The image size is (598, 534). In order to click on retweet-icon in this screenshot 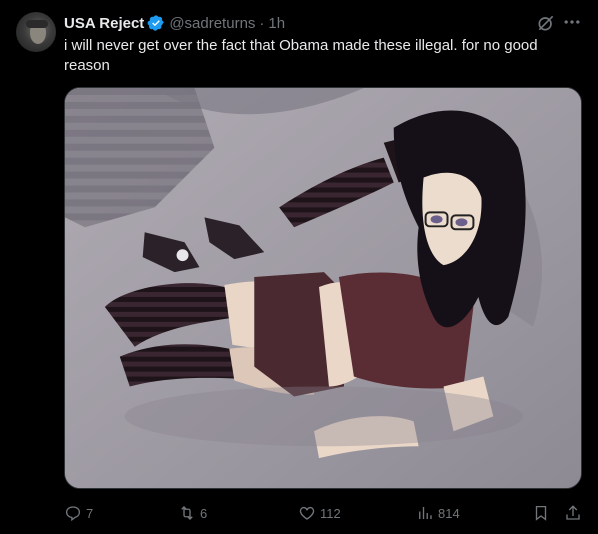, I will do `click(187, 513)`.